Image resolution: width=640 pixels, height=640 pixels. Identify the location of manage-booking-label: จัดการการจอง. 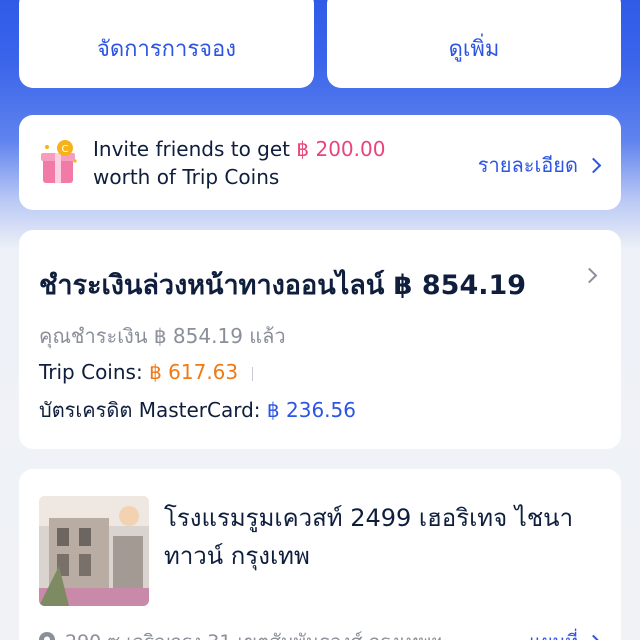
(166, 49).